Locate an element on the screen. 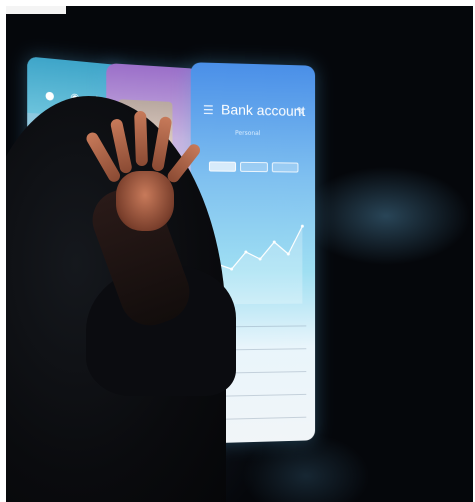 The width and height of the screenshot is (475, 502). menu-icon: ☰ is located at coordinates (208, 110).